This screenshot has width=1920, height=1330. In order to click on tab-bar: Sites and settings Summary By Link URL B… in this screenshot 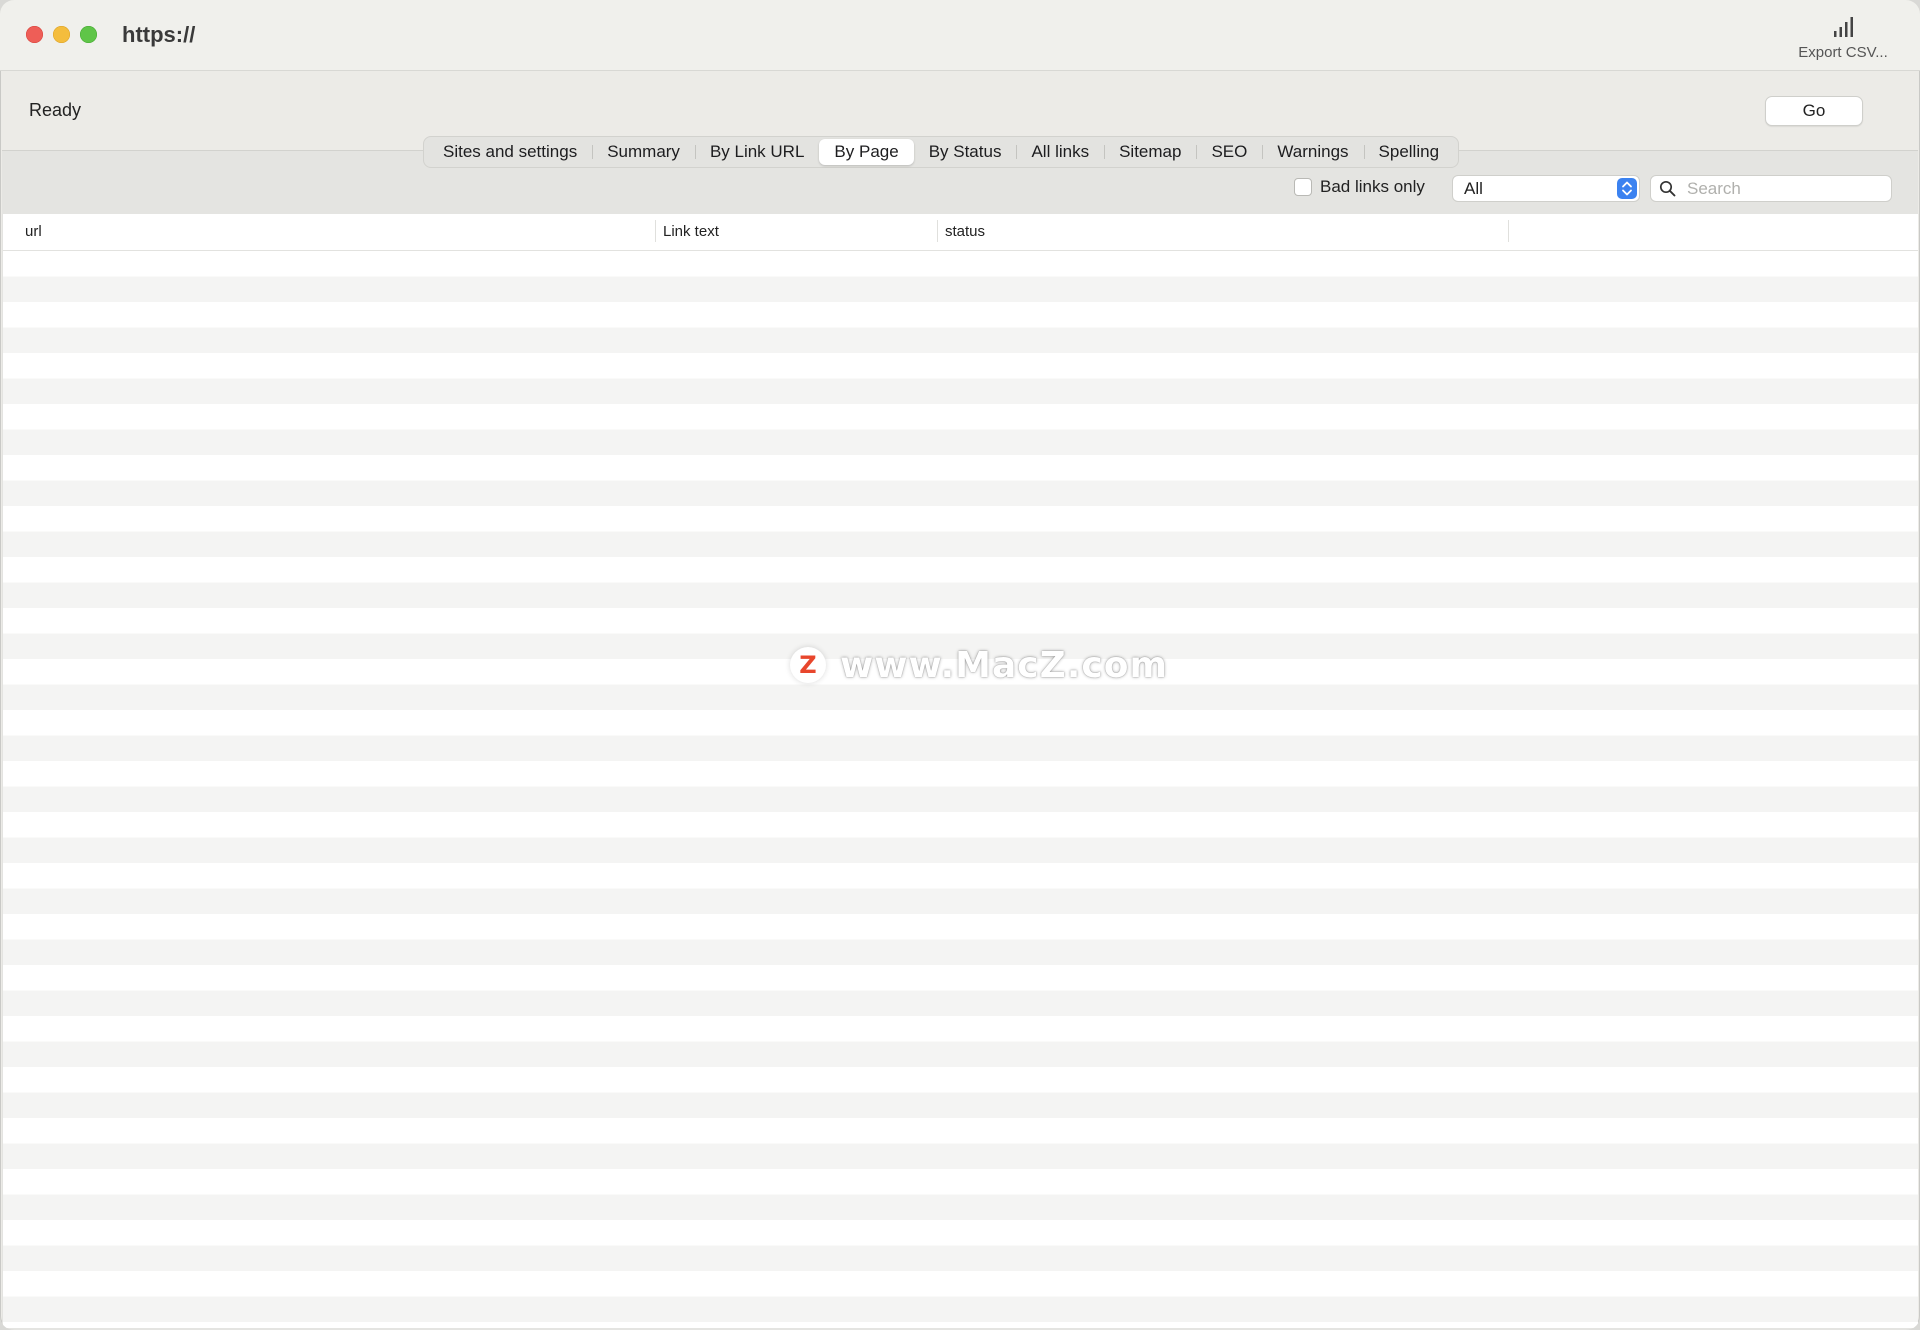, I will do `click(941, 152)`.